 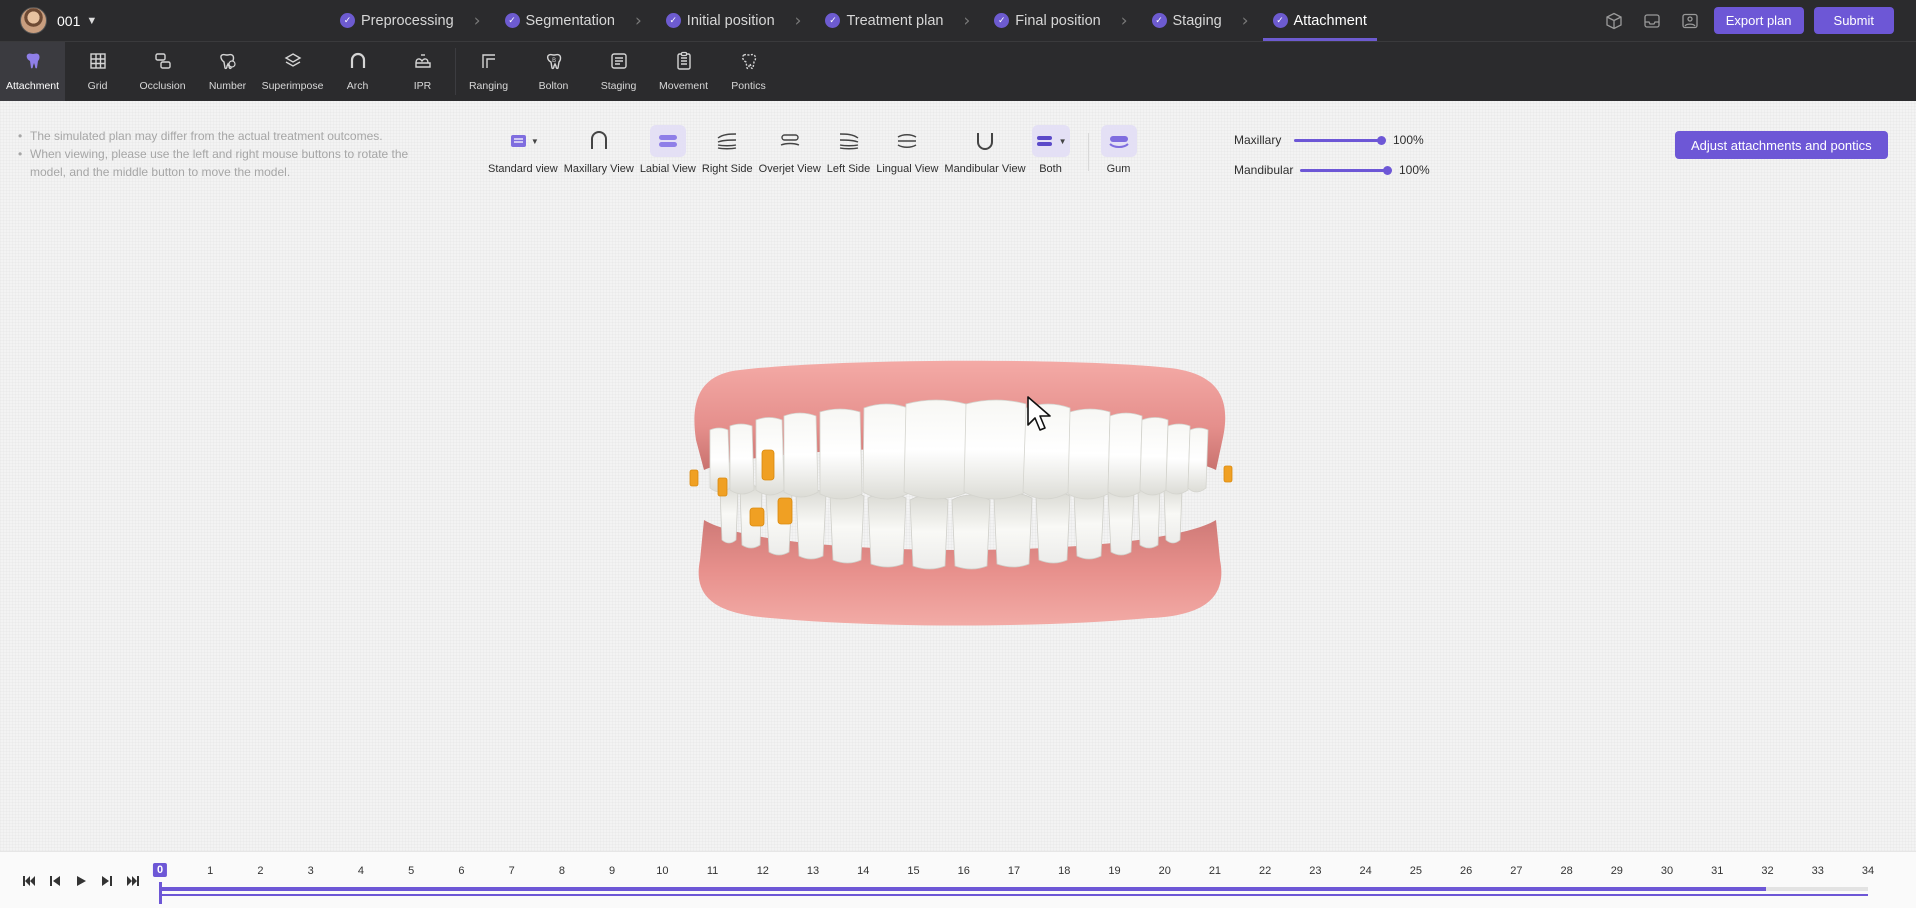 I want to click on maxillary-slider-handle, so click(x=1381, y=140).